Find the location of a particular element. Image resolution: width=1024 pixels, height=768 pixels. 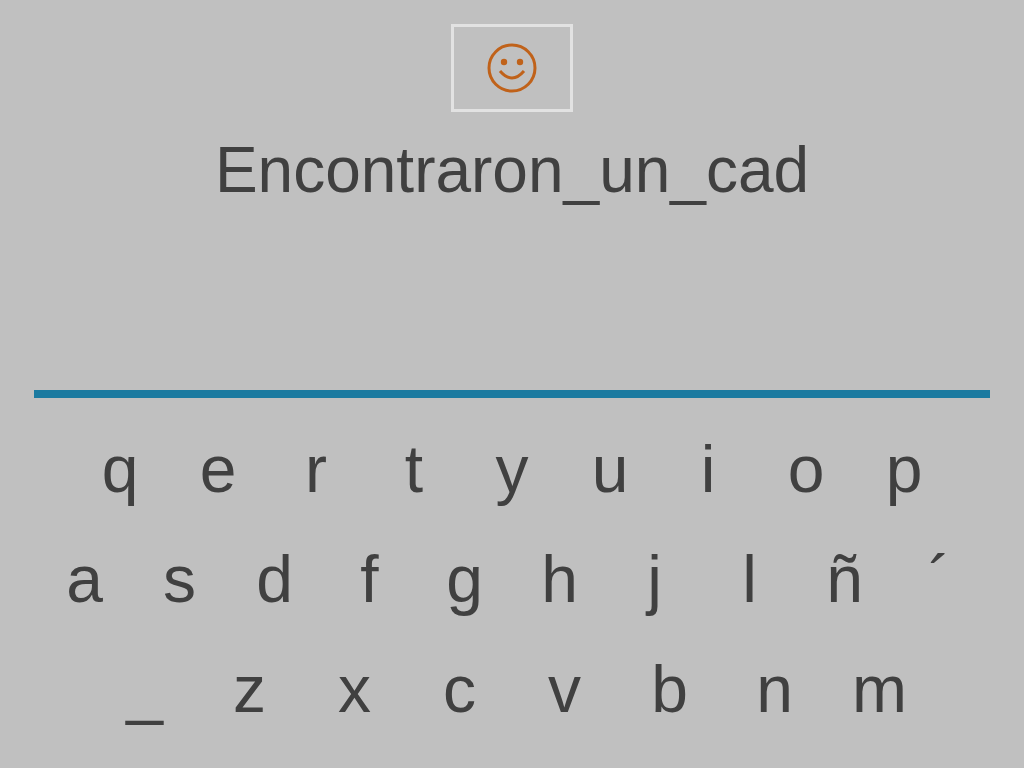

letter-key: p is located at coordinates (904, 469).